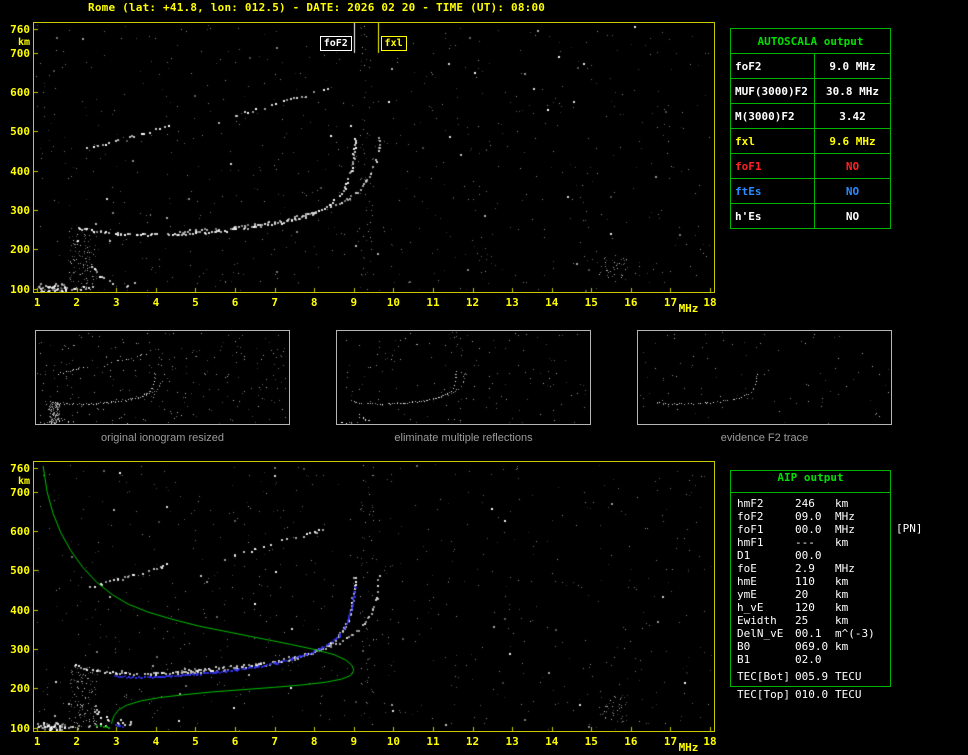 The width and height of the screenshot is (968, 755). What do you see at coordinates (808, 529) in the screenshot?
I see `aip-param-value: 00.0` at bounding box center [808, 529].